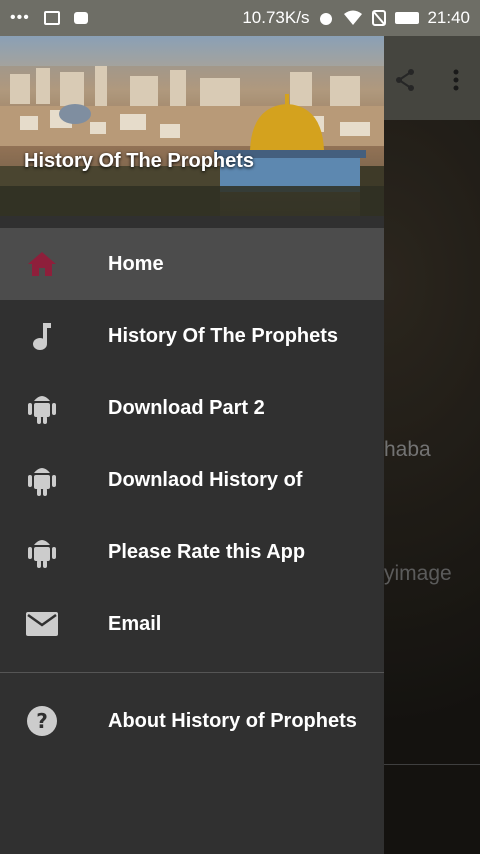 This screenshot has height=854, width=480. Describe the element at coordinates (407, 18) in the screenshot. I see `battery-icon` at that location.